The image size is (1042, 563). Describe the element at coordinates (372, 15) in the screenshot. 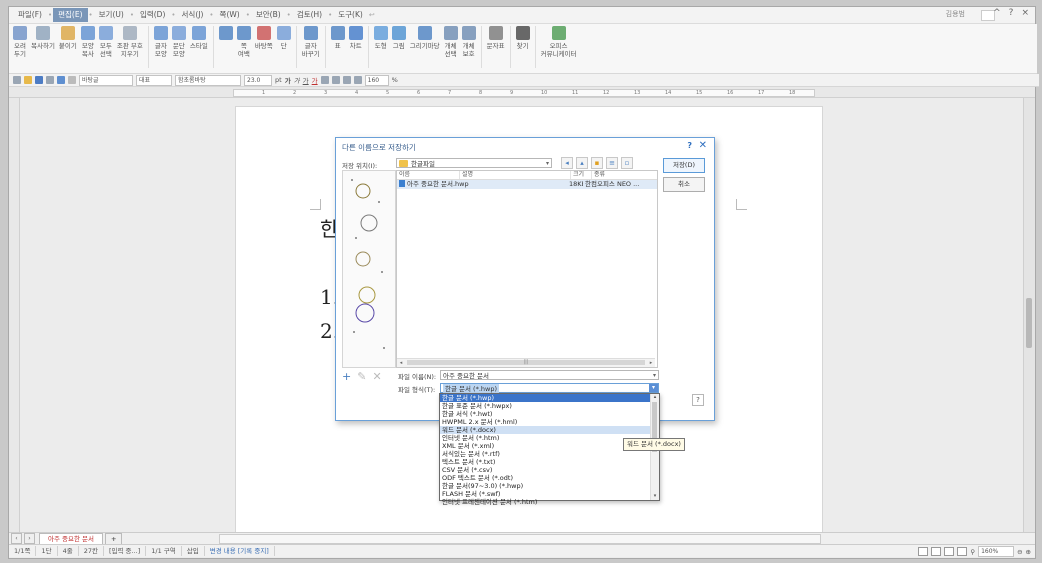

I see `quick-access-icon: ↩` at that location.